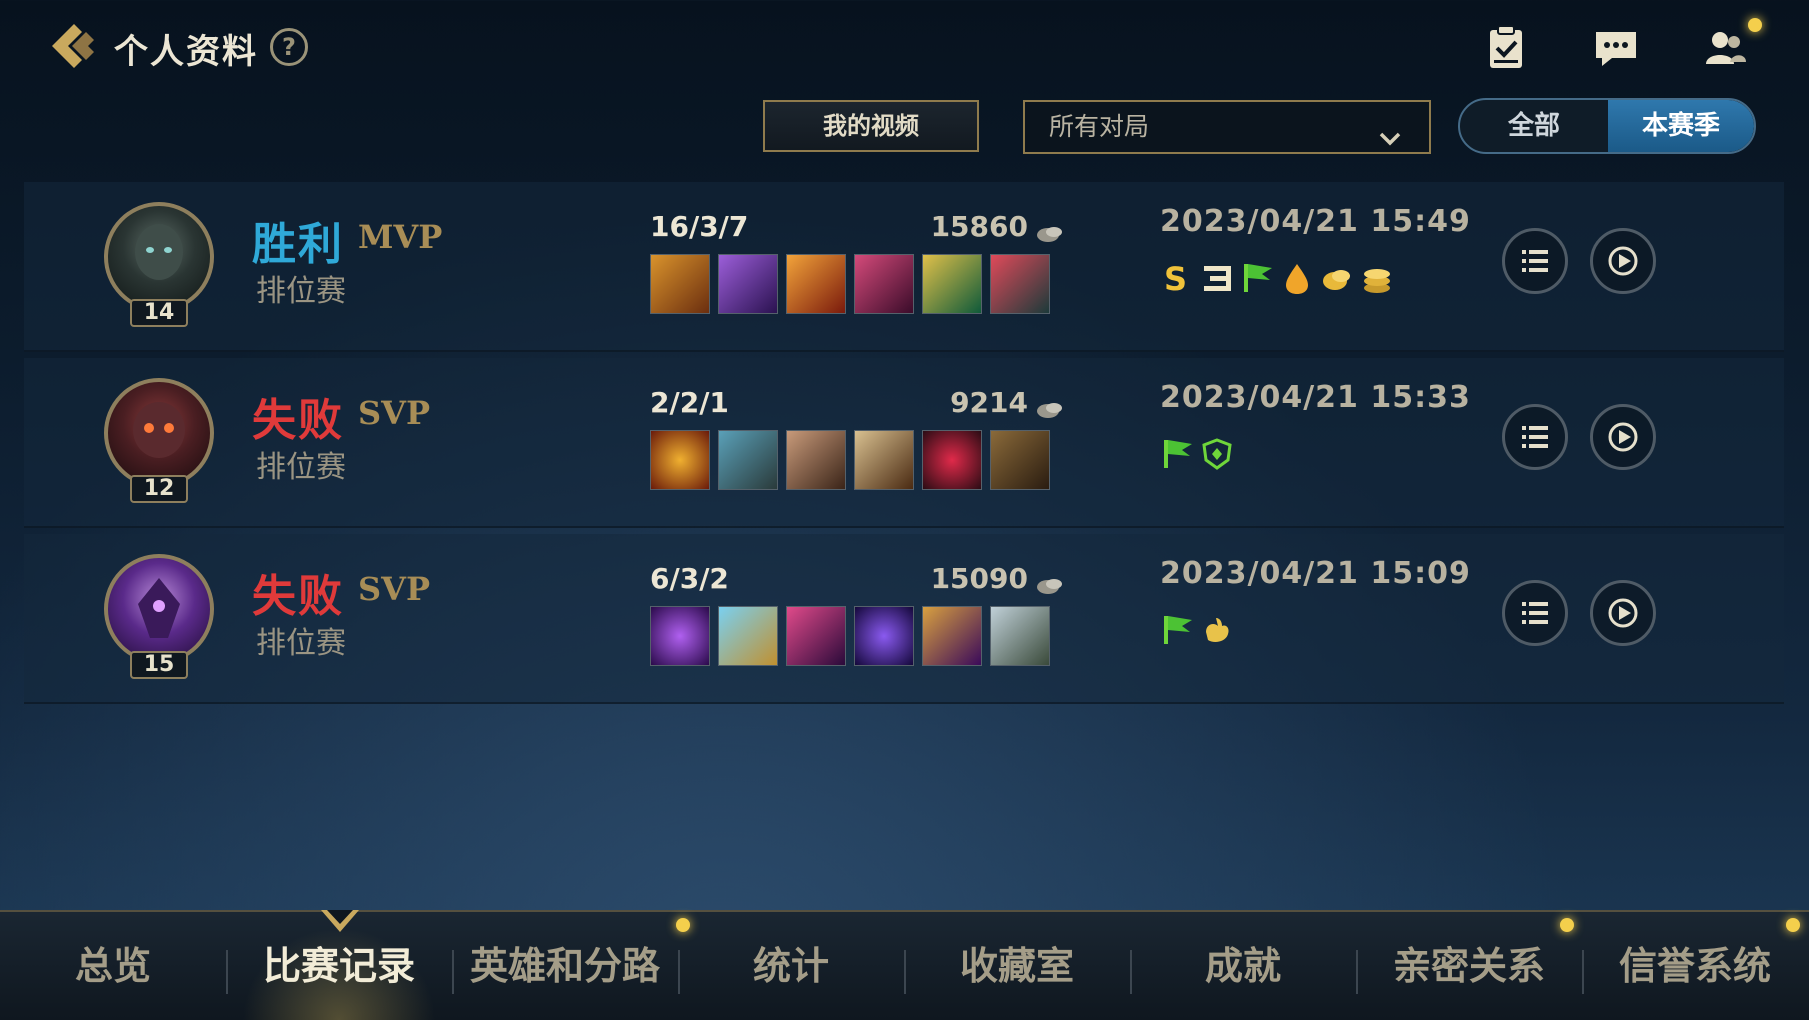 The width and height of the screenshot is (1809, 1020). What do you see at coordinates (1099, 126) in the screenshot?
I see `game-type-value: 所有对局` at bounding box center [1099, 126].